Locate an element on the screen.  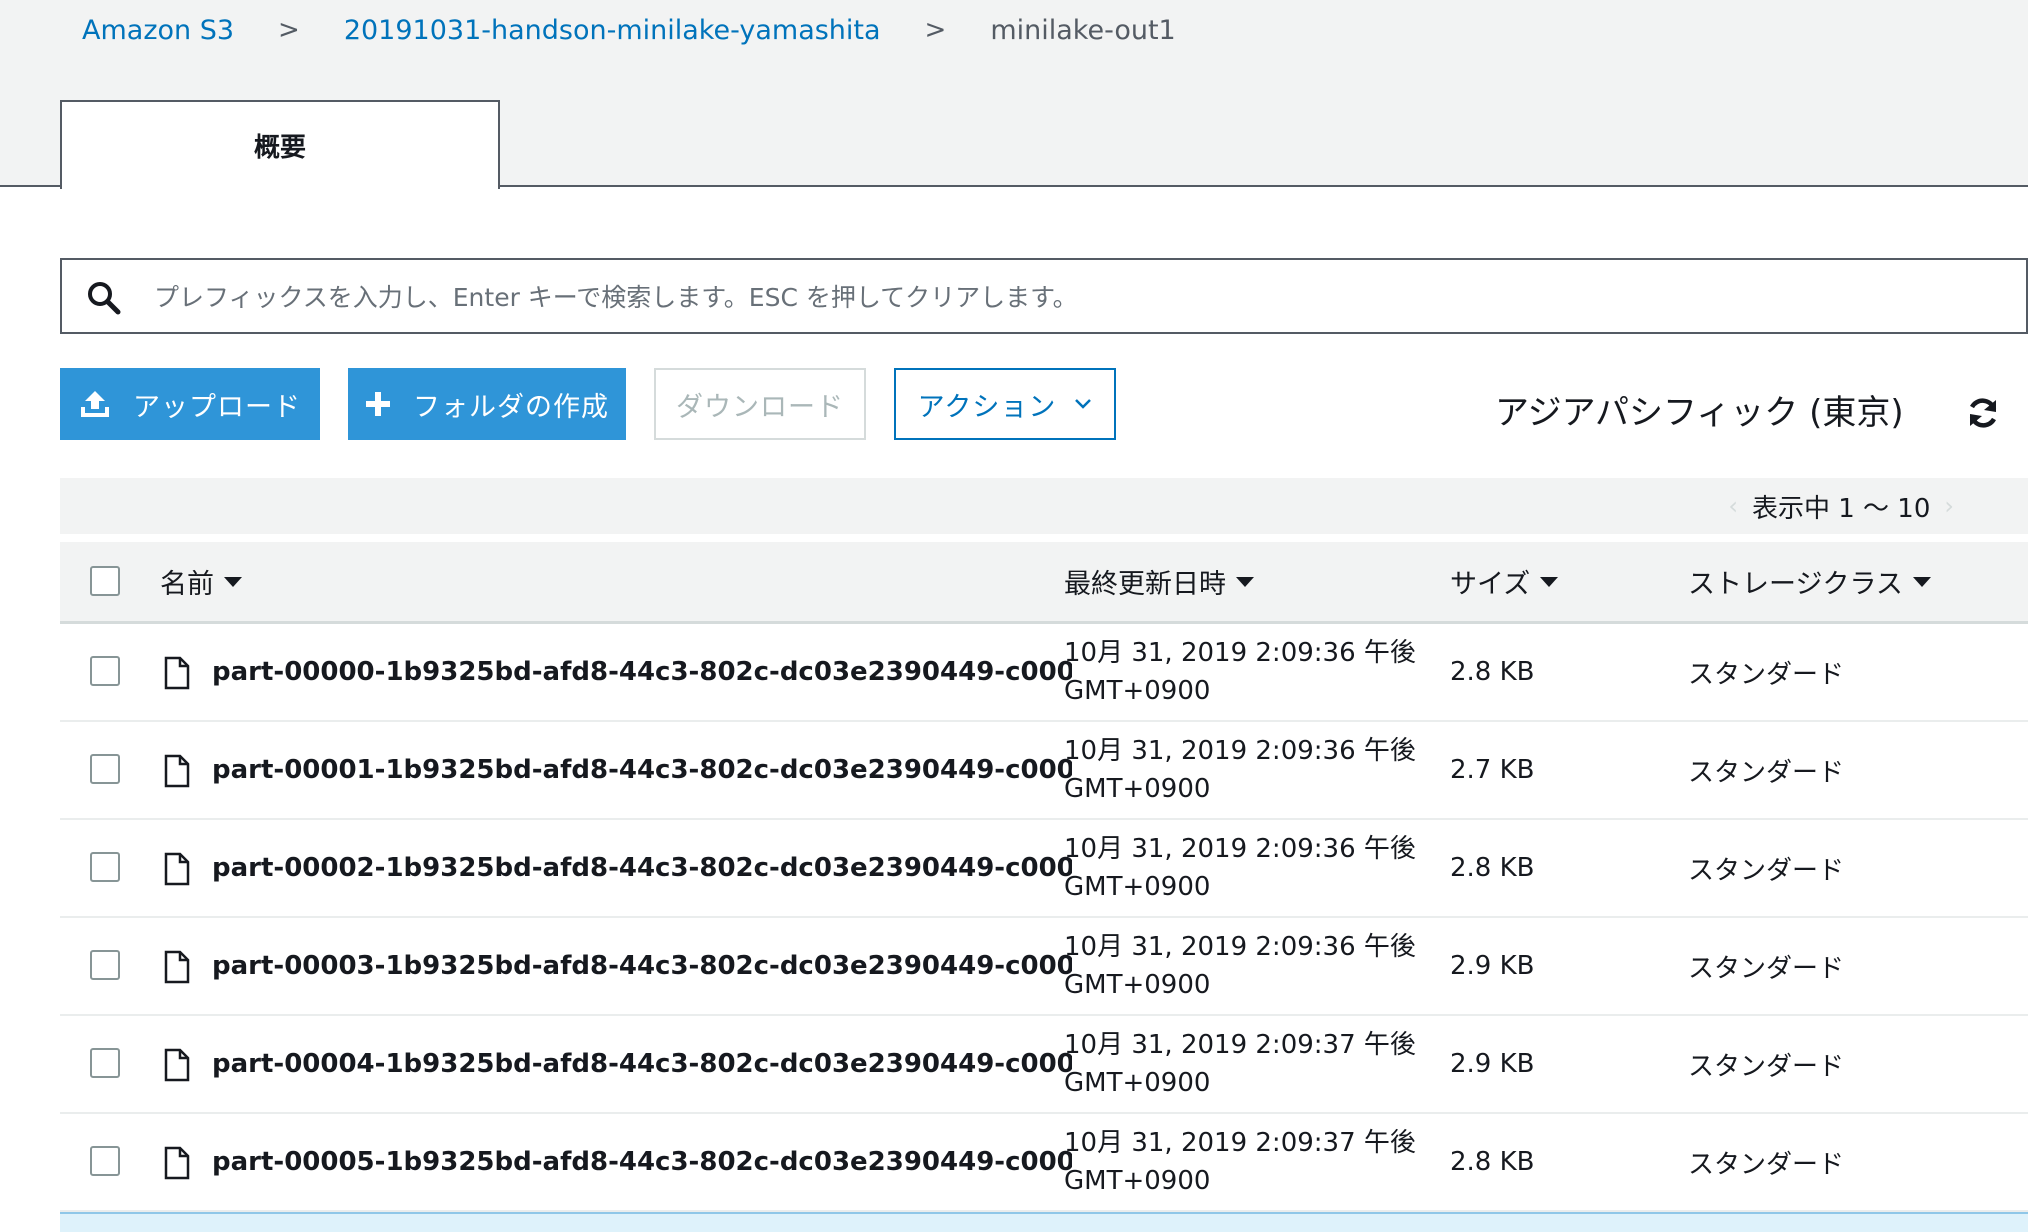
search-input is located at coordinates (1084, 297).